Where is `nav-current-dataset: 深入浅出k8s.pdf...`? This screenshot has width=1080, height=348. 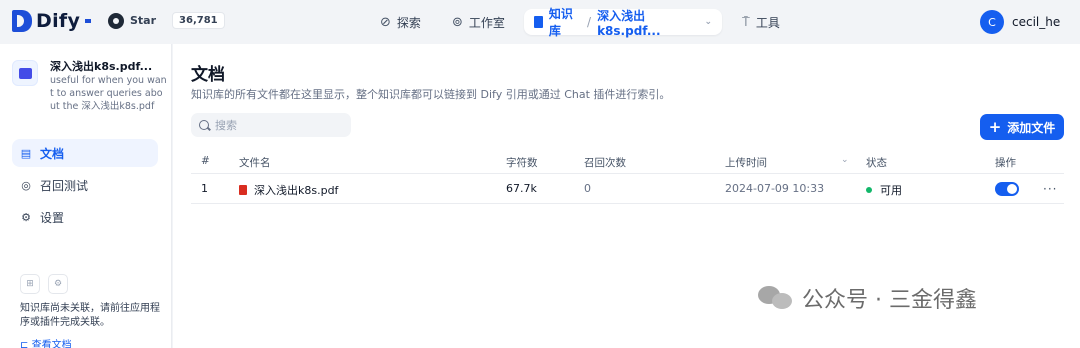 nav-current-dataset: 深入浅出k8s.pdf... is located at coordinates (646, 22).